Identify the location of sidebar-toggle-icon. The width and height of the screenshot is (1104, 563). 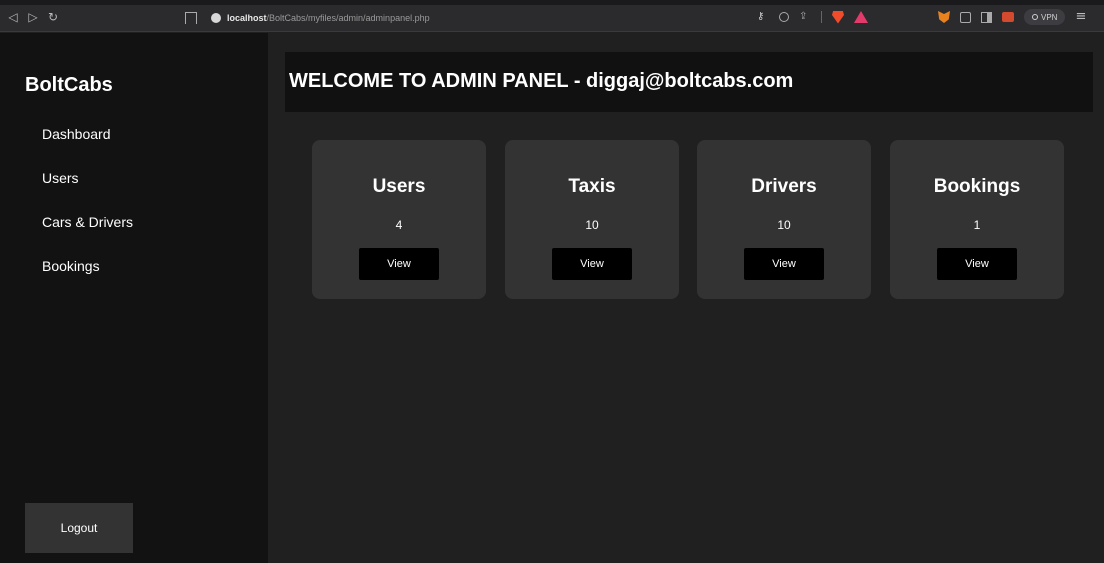
(986, 17).